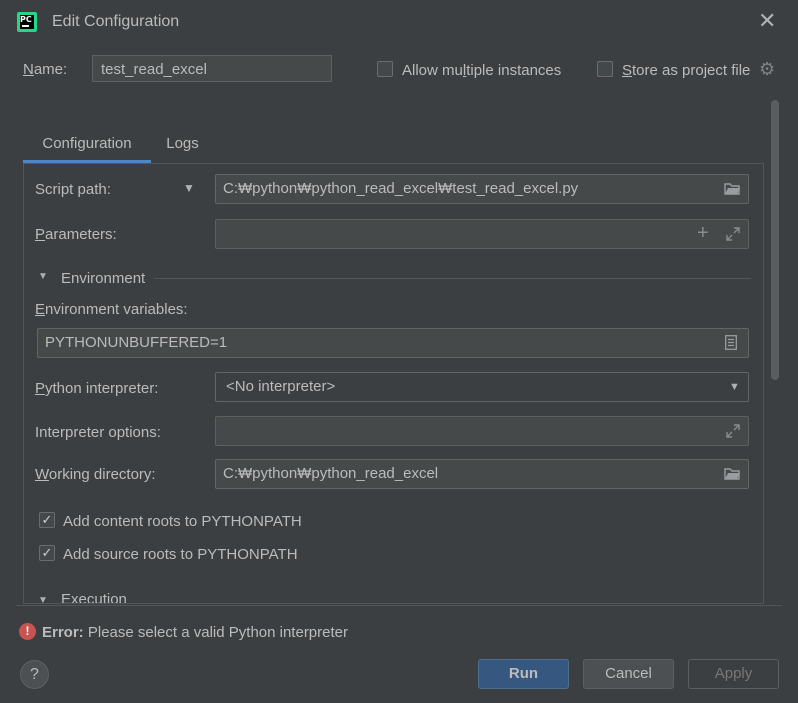  I want to click on working-directory-field: C:₩python₩python_read_excel, so click(482, 474).